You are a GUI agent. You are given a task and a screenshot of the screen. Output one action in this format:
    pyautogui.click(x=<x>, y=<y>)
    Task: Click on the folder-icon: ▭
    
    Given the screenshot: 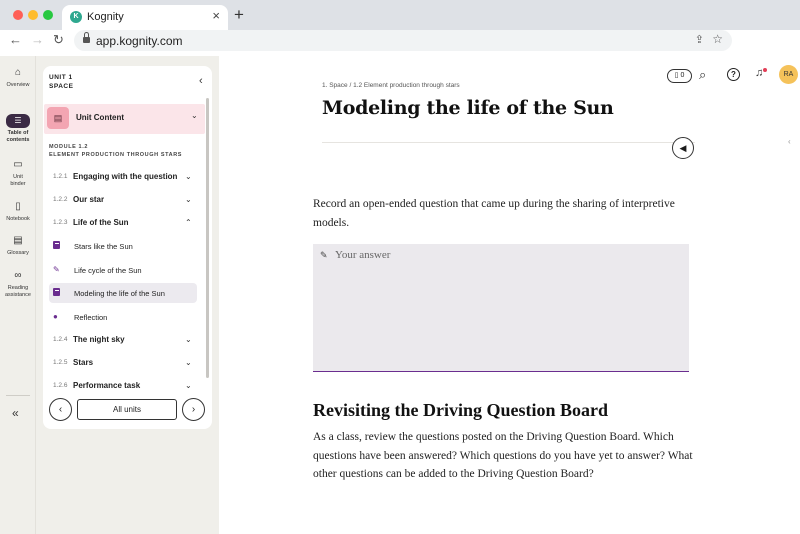 What is the action you would take?
    pyautogui.click(x=18, y=164)
    